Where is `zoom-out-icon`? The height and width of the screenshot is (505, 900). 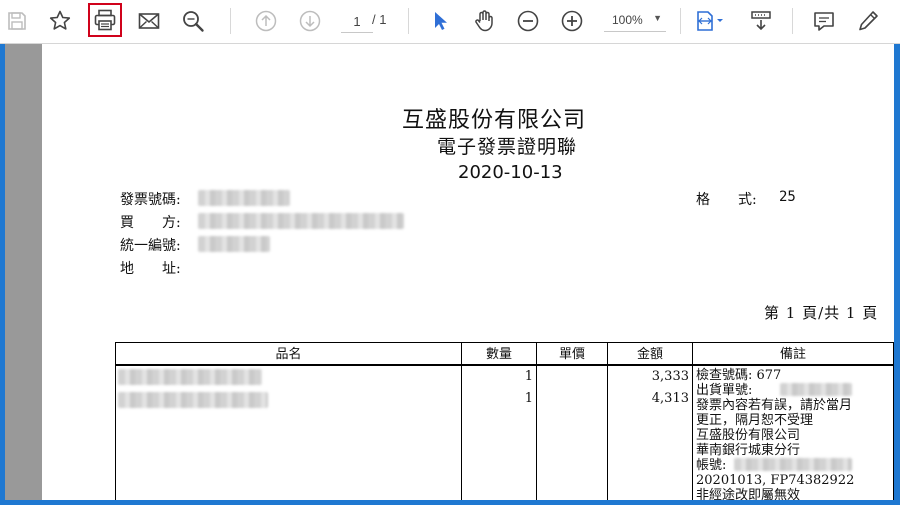 zoom-out-icon is located at coordinates (528, 21).